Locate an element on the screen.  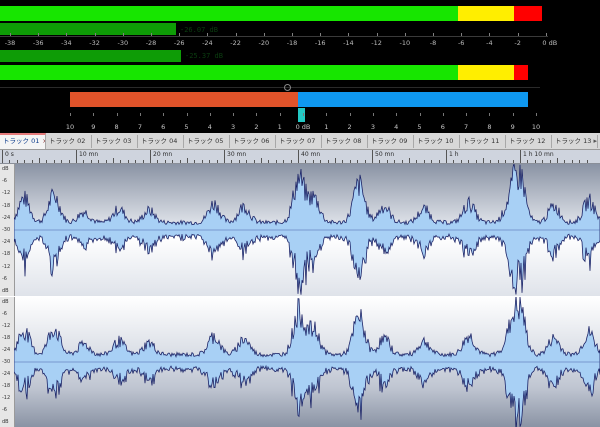
tab-label: トラック 07 is located at coordinates (297, 141).